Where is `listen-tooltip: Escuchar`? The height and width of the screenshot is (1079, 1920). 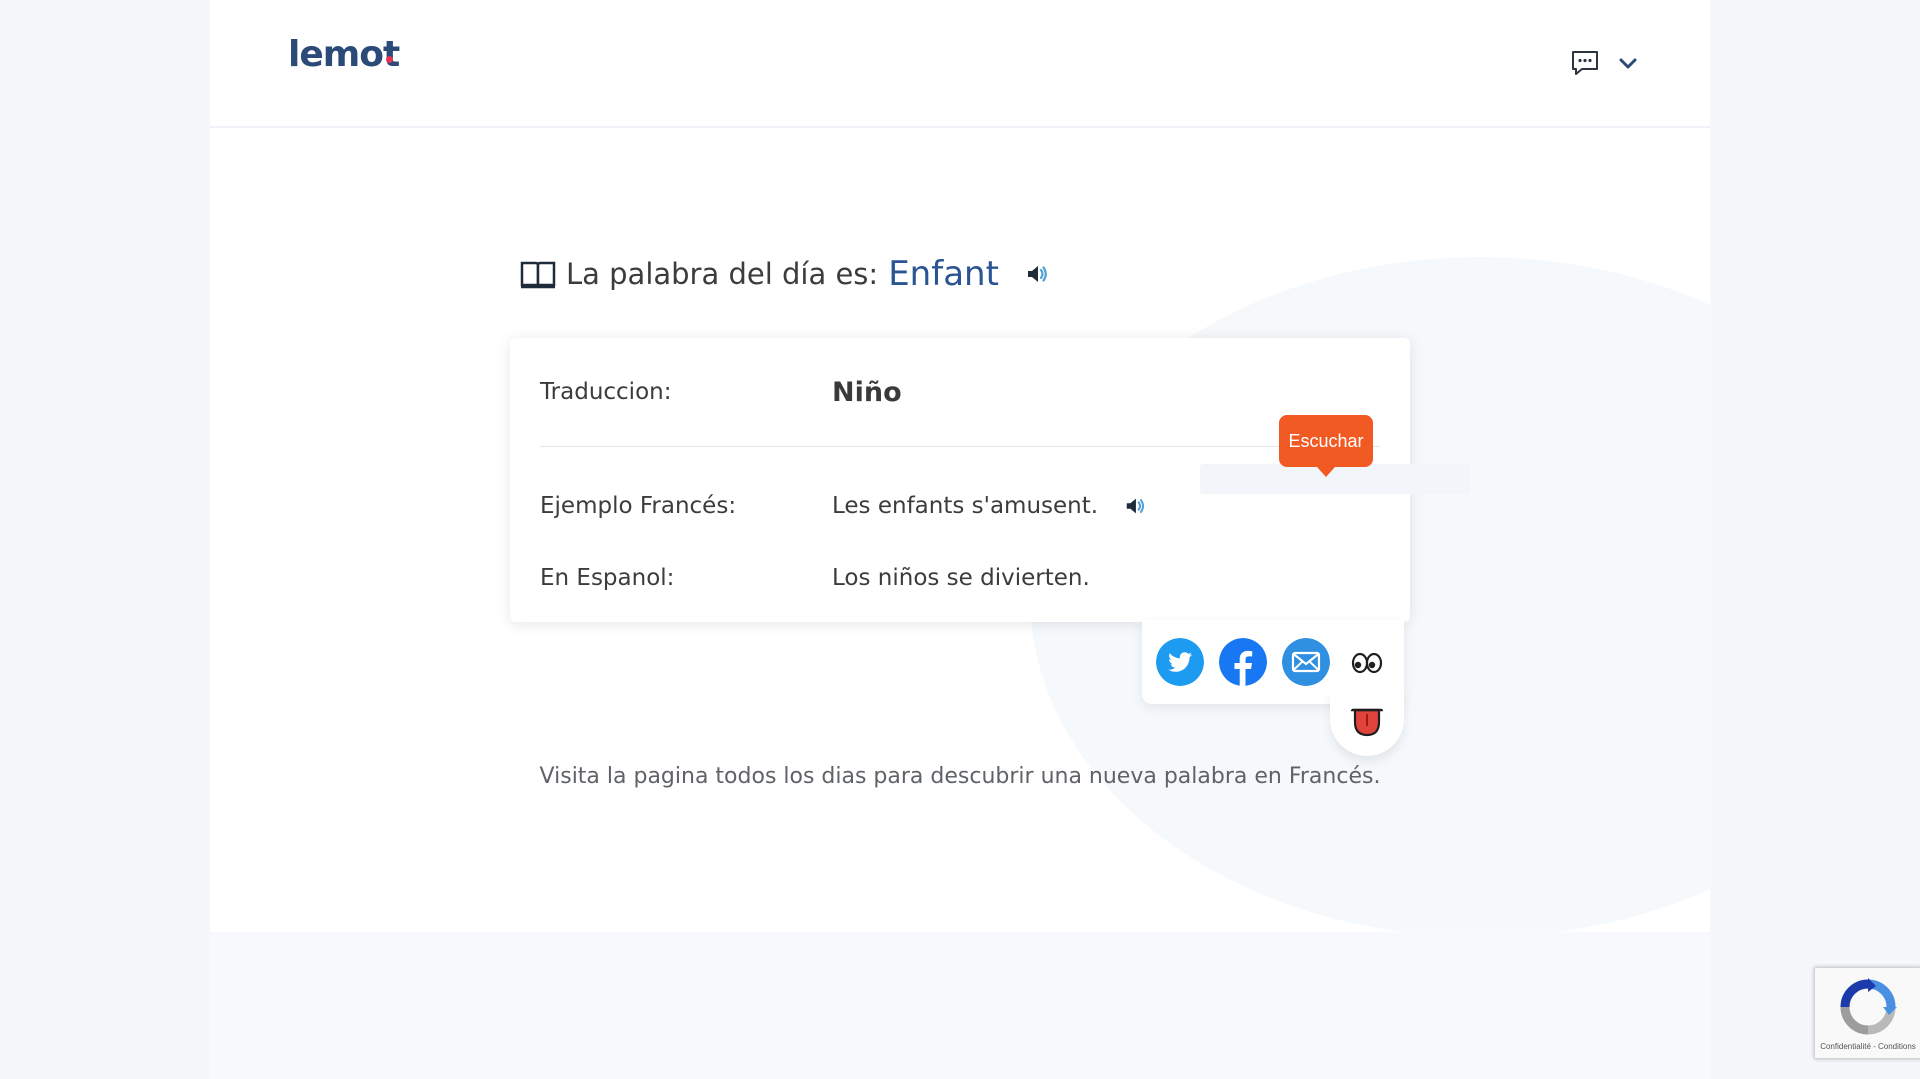 listen-tooltip: Escuchar is located at coordinates (1326, 446).